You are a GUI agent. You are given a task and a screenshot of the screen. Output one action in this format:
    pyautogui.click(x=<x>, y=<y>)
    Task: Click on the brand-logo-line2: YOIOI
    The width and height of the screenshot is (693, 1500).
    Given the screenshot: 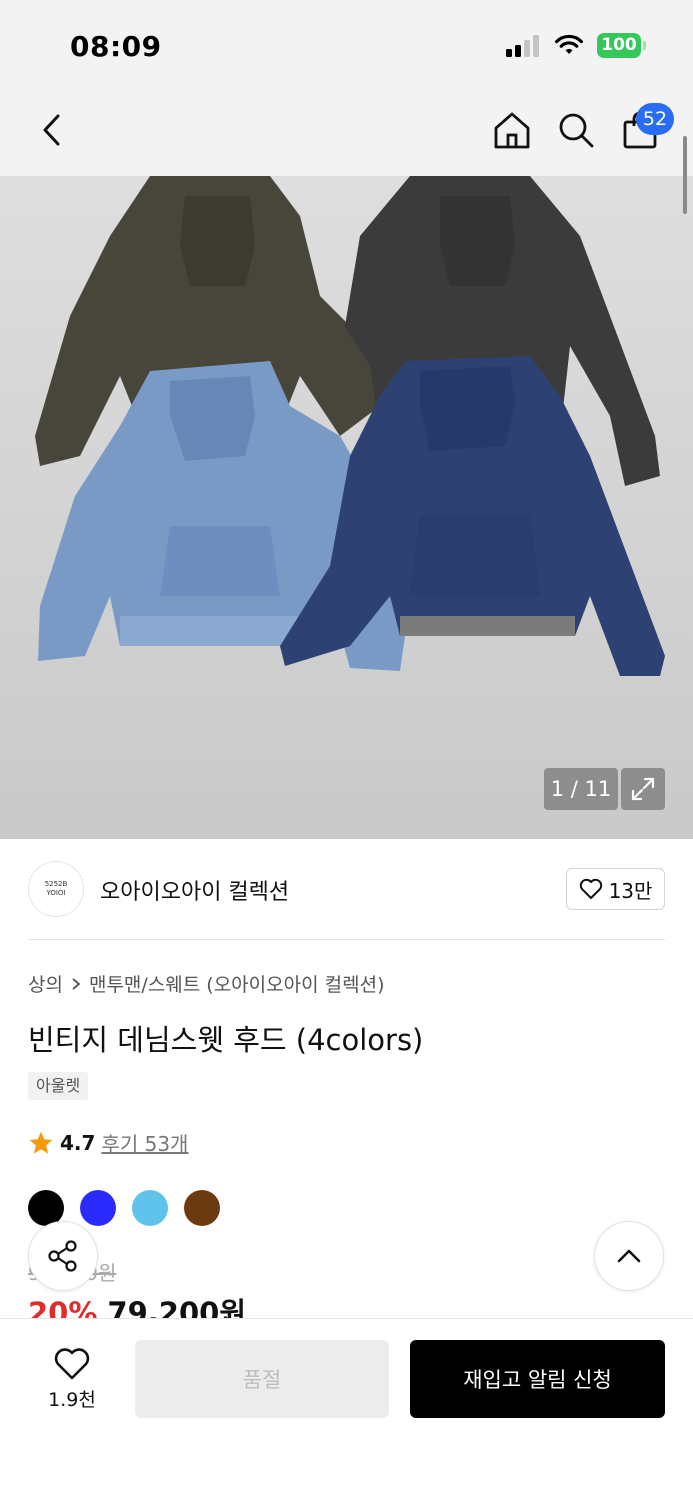 What is the action you would take?
    pyautogui.click(x=56, y=893)
    